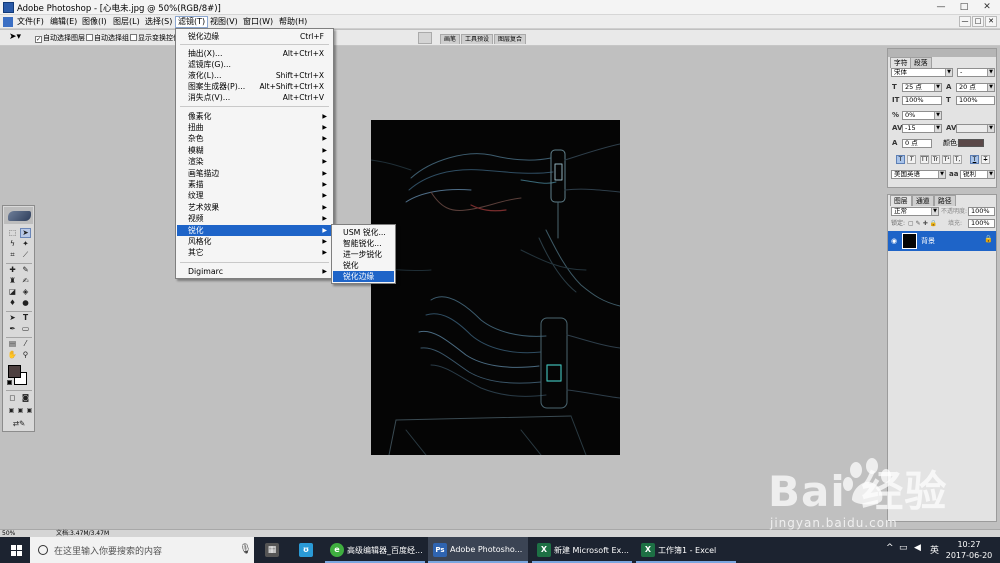 This screenshot has height=563, width=1000. Describe the element at coordinates (981, 211) in the screenshot. I see `opacity-field: 100%` at that location.